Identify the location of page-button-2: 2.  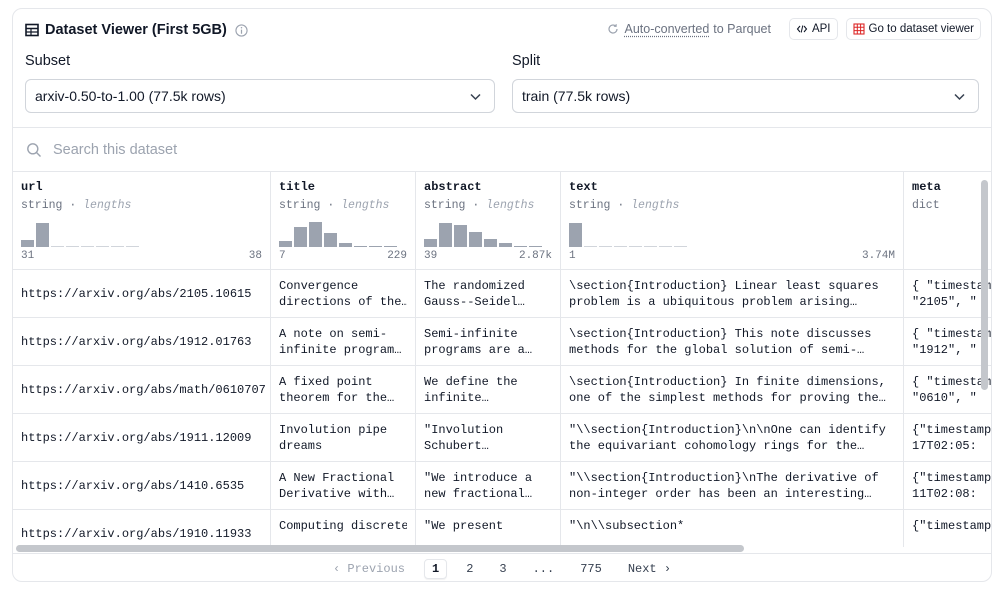
(469, 569).